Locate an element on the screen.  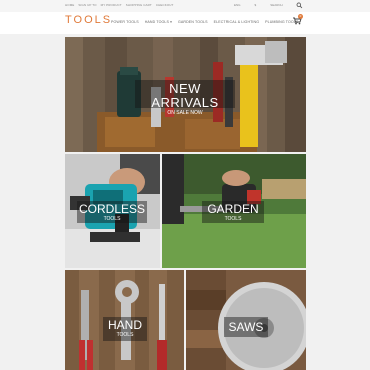
banner-cordless-tools: CORDLESS TOOLS is located at coordinates (112, 211).